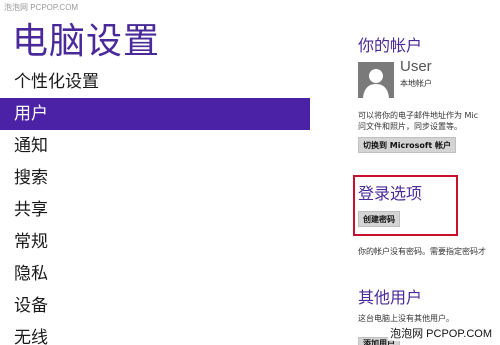 The height and width of the screenshot is (345, 500). What do you see at coordinates (155, 274) in the screenshot?
I see `nav-item-privacy: 隐私` at bounding box center [155, 274].